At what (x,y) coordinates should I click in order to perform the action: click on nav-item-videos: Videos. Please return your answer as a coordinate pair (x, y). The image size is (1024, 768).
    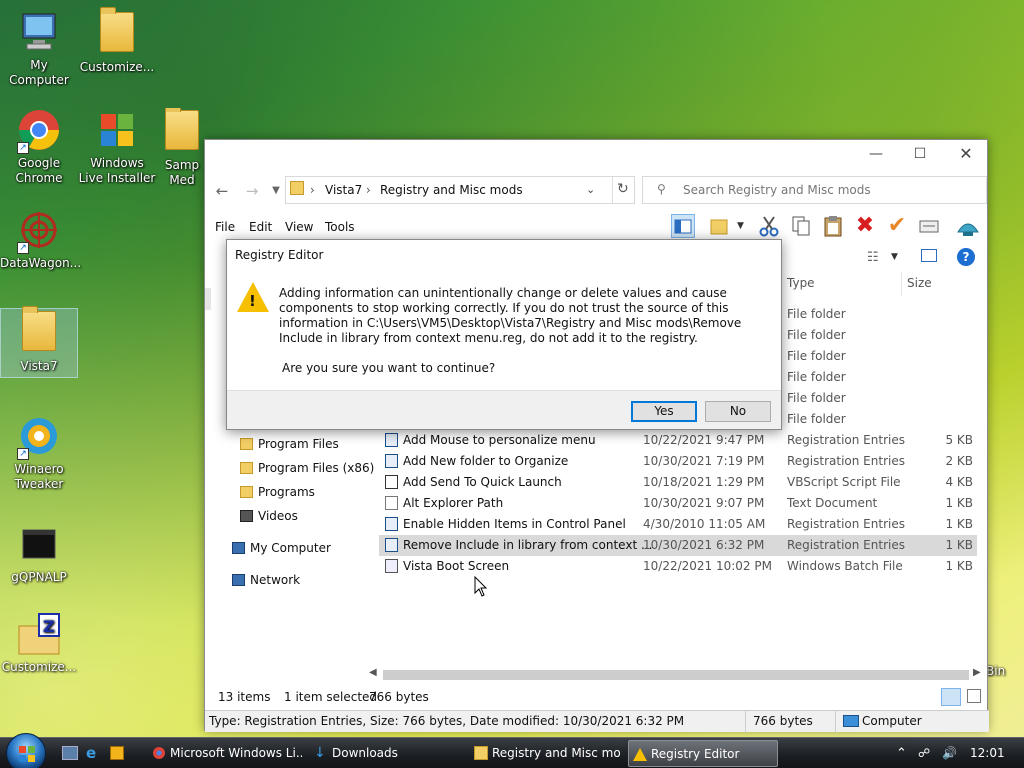
    Looking at the image, I should click on (269, 516).